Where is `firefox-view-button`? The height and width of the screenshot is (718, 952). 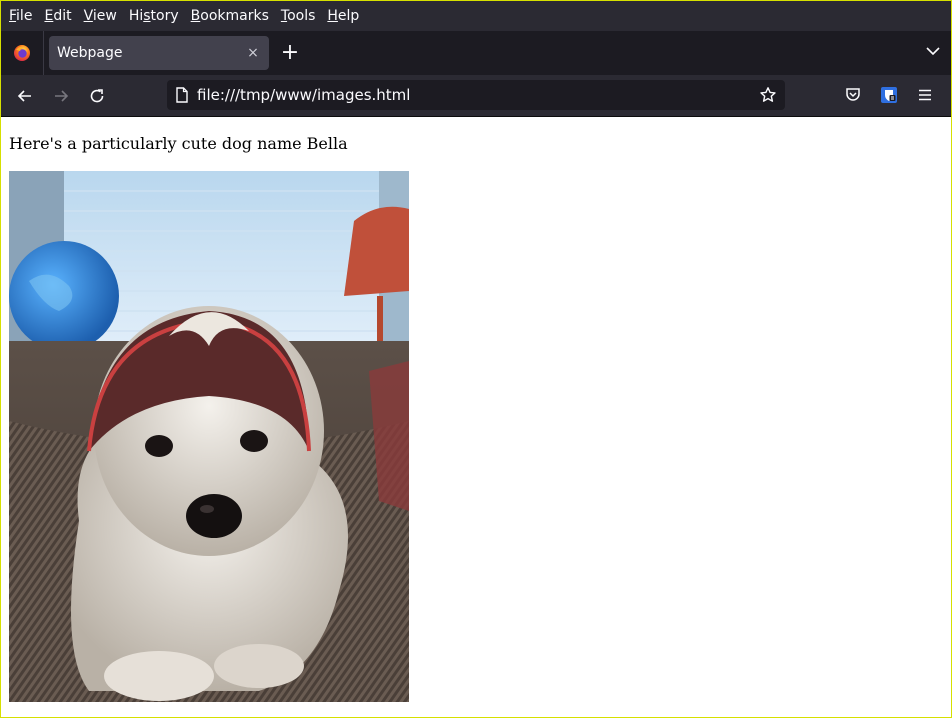 firefox-view-button is located at coordinates (22, 53).